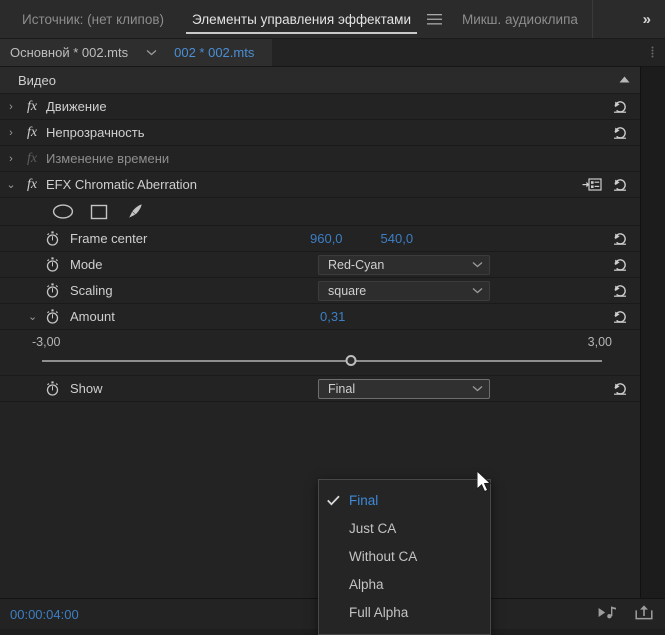 This screenshot has width=665, height=635. What do you see at coordinates (646, 19) in the screenshot?
I see `tab-overflow-label: »` at bounding box center [646, 19].